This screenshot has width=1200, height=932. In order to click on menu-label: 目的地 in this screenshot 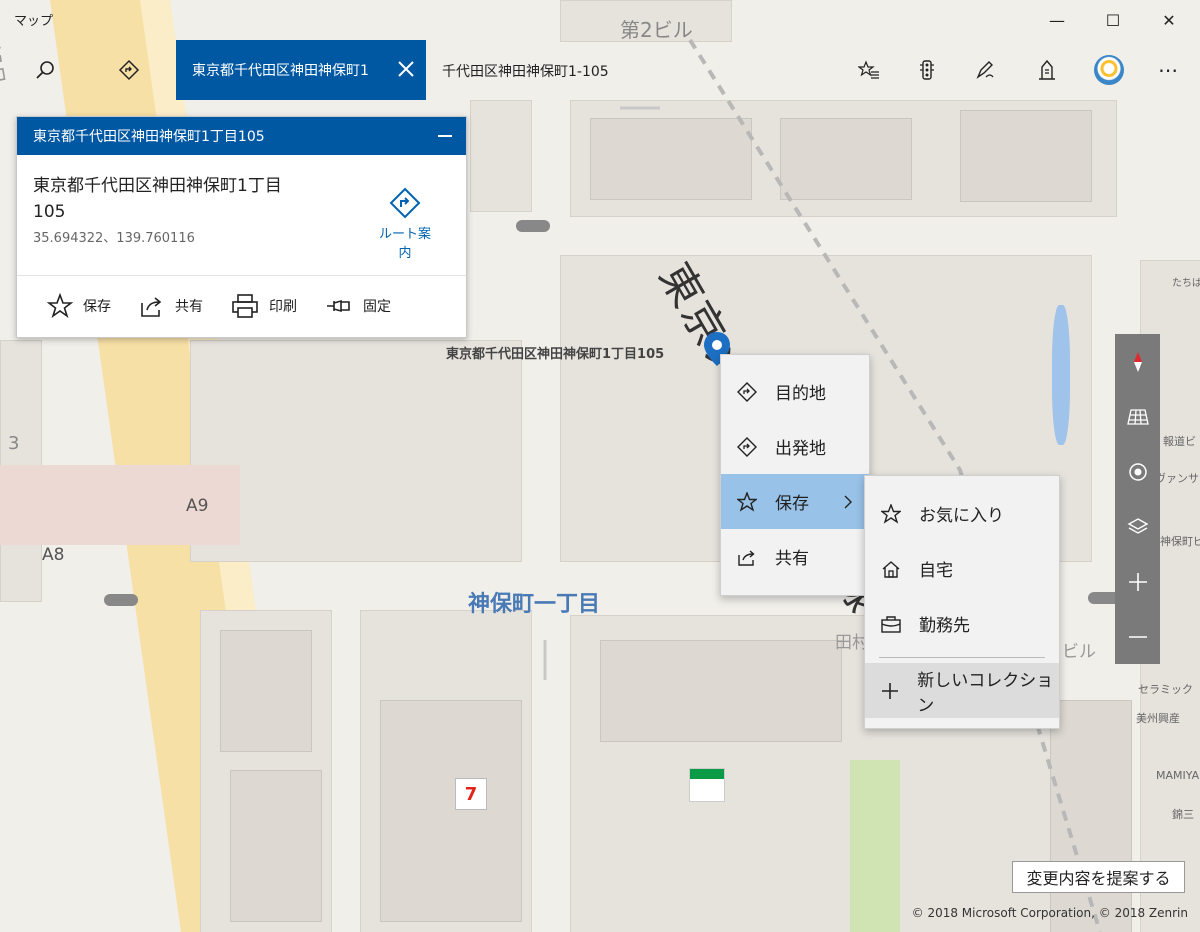, I will do `click(800, 394)`.